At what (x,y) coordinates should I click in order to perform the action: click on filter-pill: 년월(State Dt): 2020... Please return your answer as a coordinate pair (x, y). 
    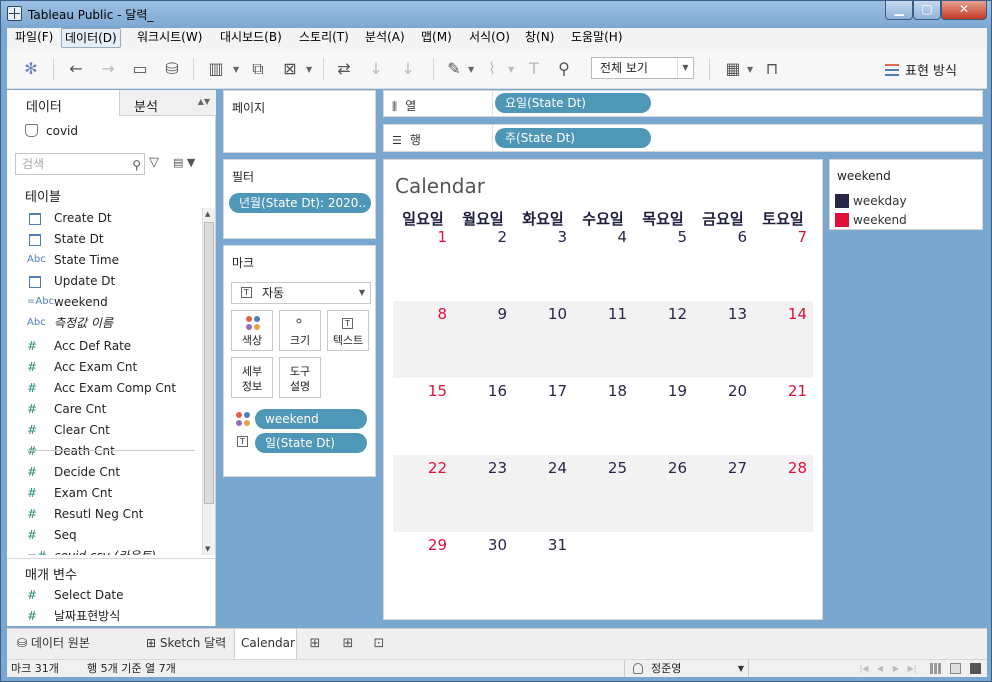
    Looking at the image, I should click on (300, 203).